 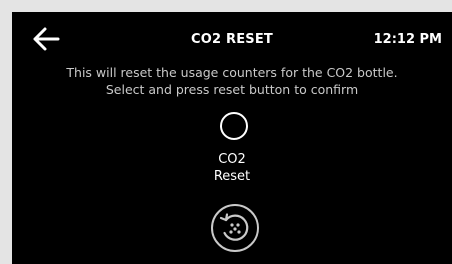 I want to click on description-line-2: Select and press reset button to confirm, so click(x=232, y=89).